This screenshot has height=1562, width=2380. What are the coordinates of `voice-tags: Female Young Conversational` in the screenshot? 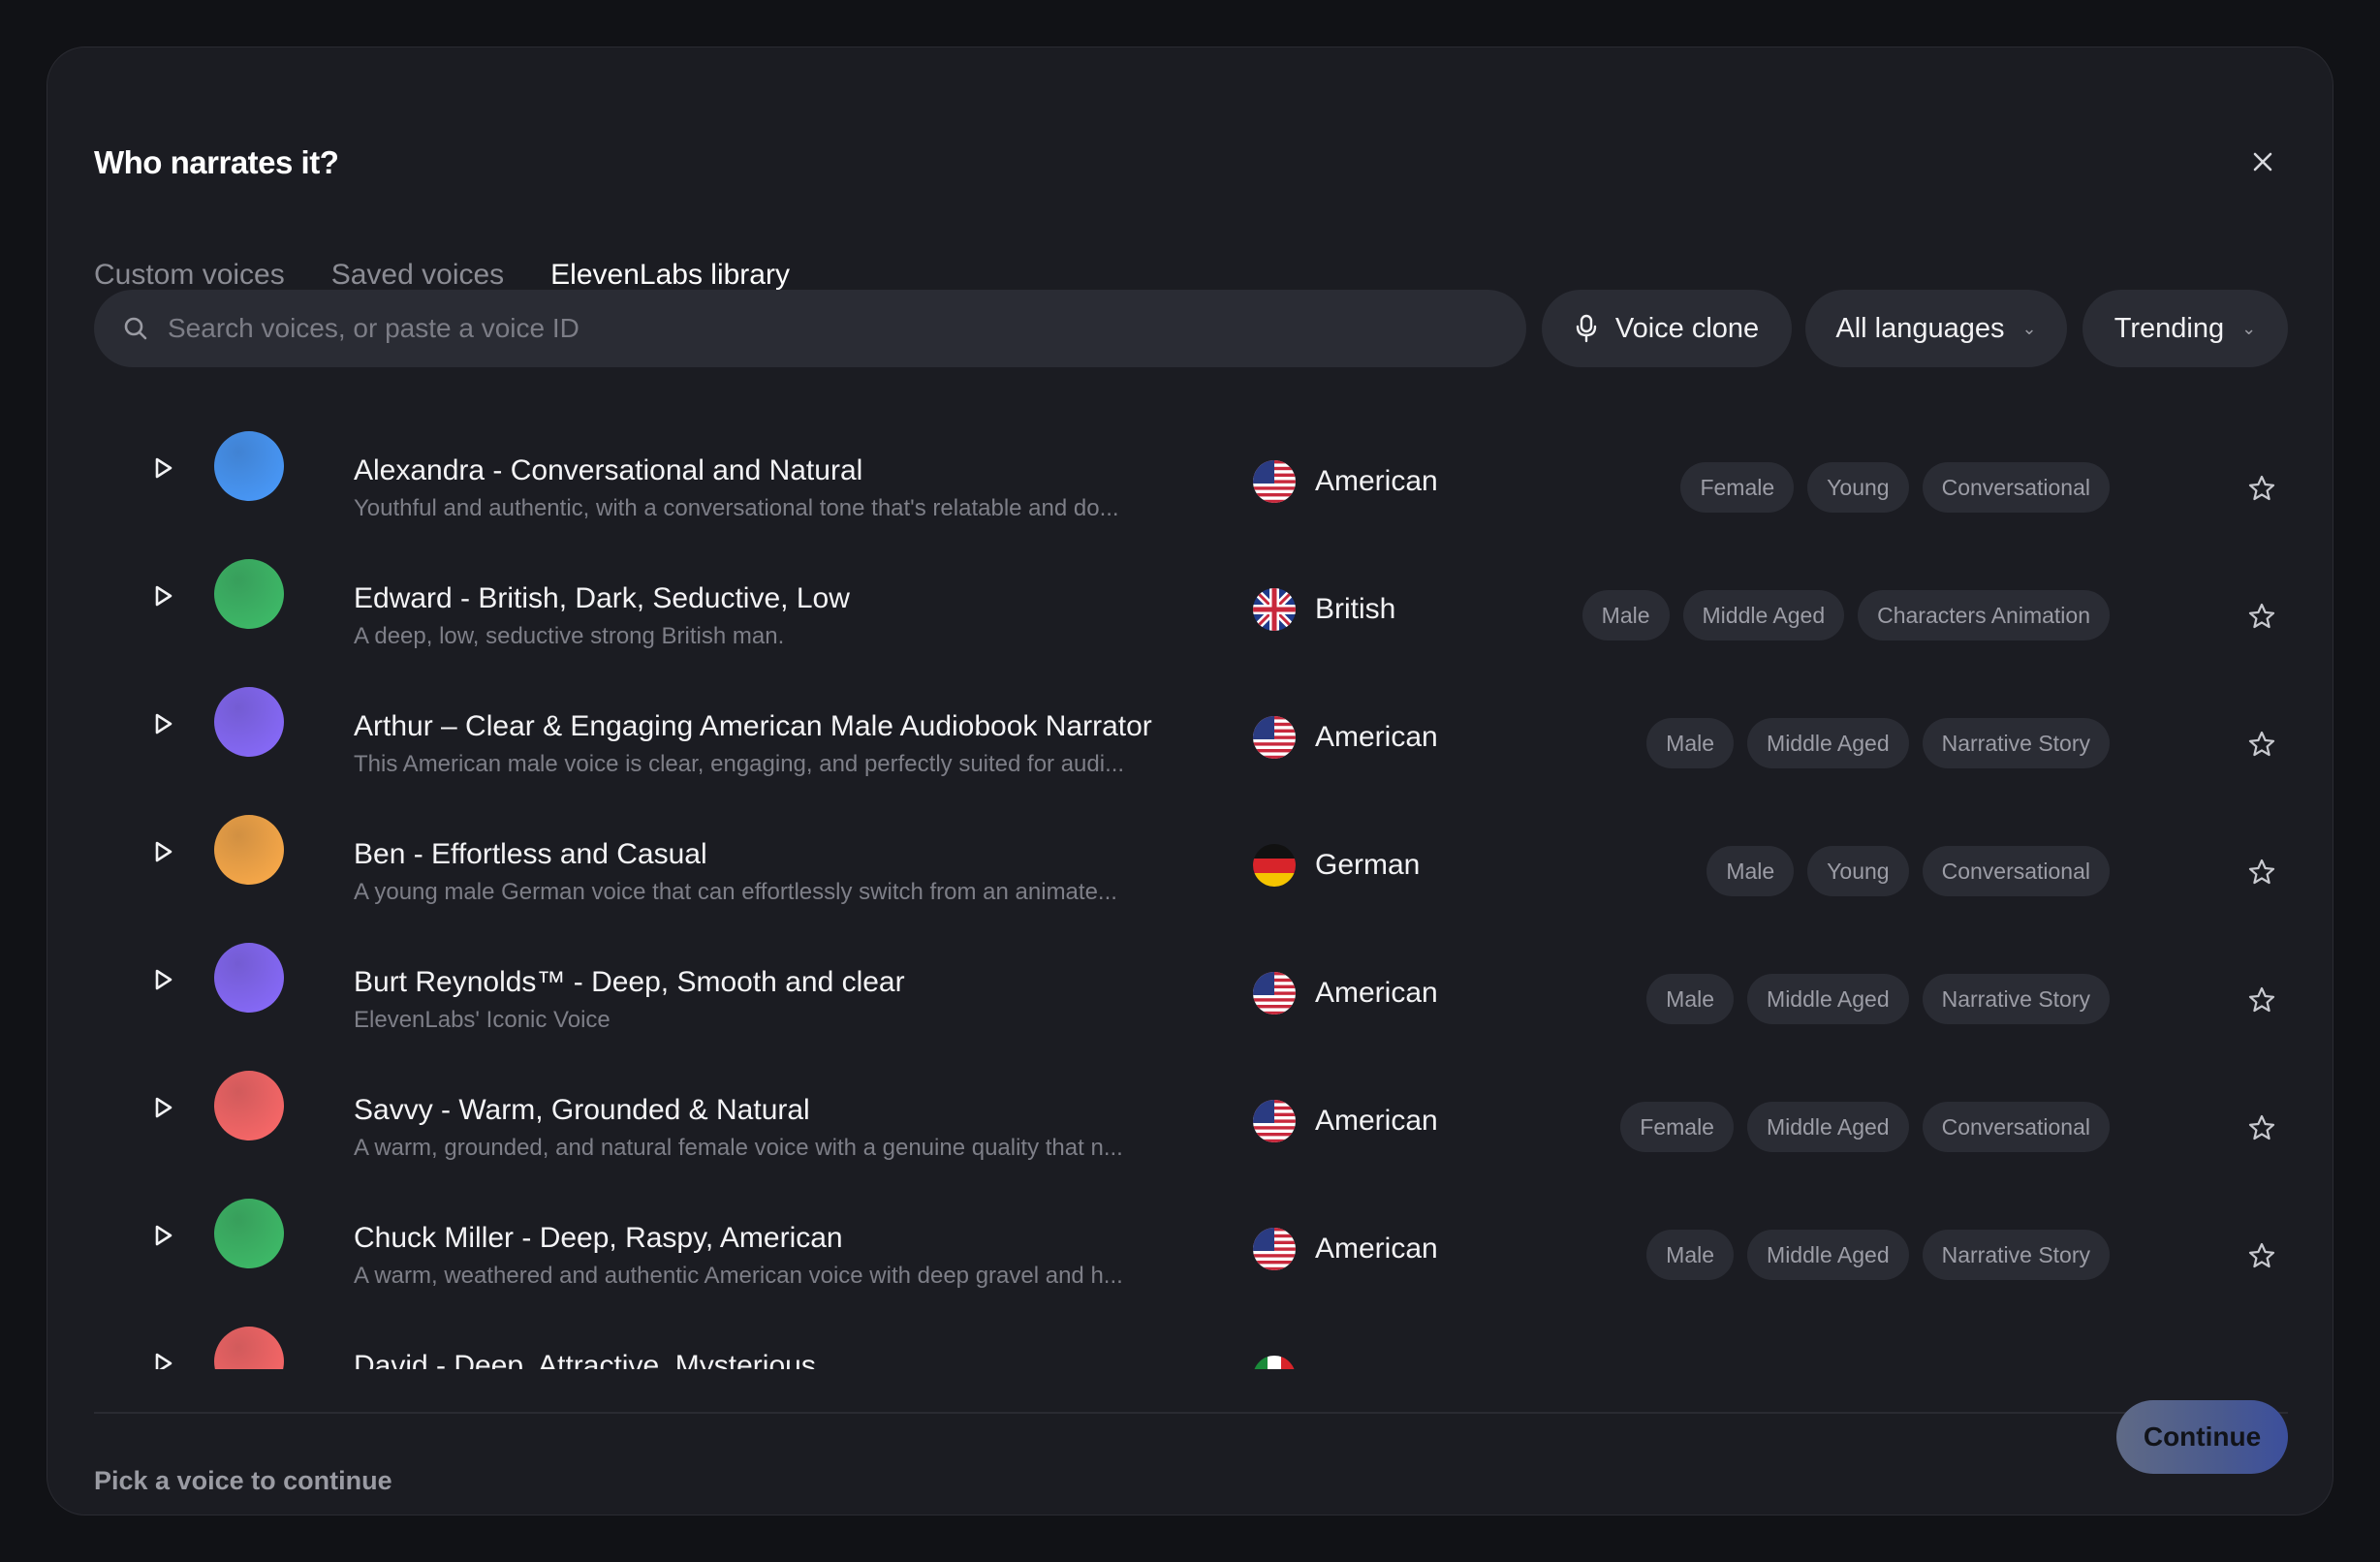 It's located at (1895, 487).